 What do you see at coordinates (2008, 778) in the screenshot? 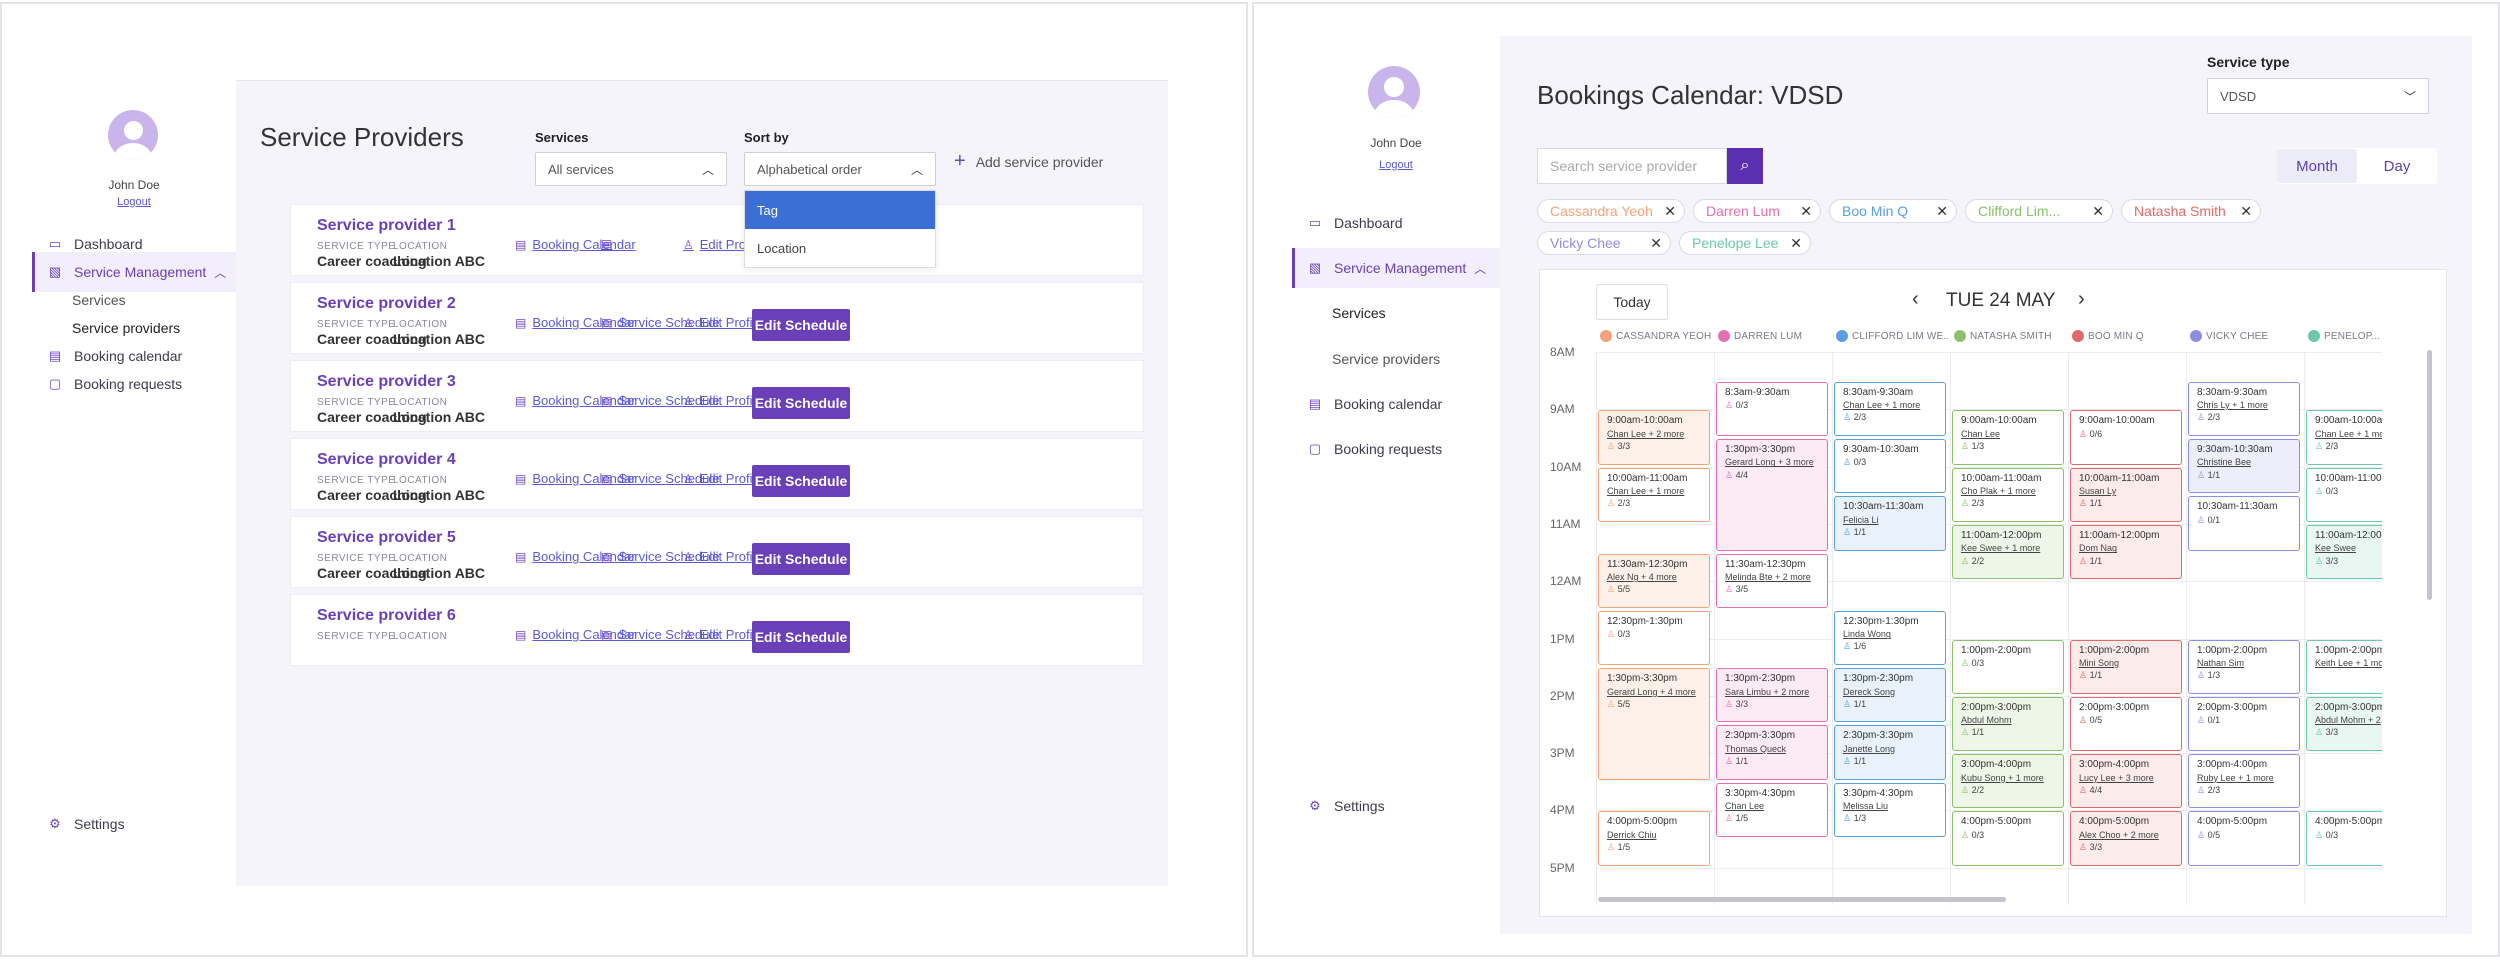
I see `event-attendees: Kubu Song + 1 more` at bounding box center [2008, 778].